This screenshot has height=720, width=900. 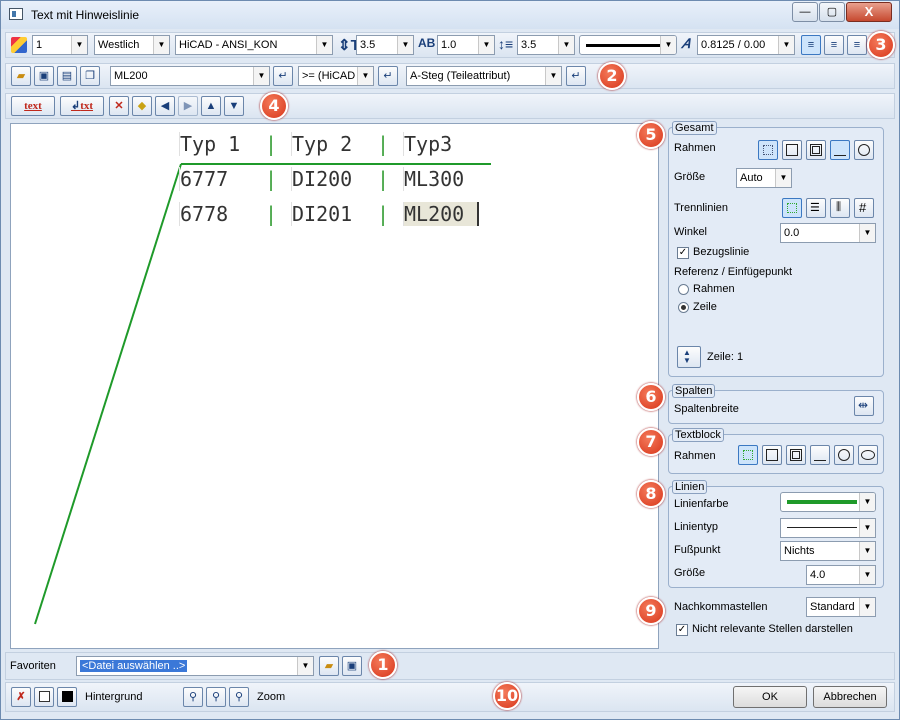 I want to click on frame-double-button, so click(x=816, y=150).